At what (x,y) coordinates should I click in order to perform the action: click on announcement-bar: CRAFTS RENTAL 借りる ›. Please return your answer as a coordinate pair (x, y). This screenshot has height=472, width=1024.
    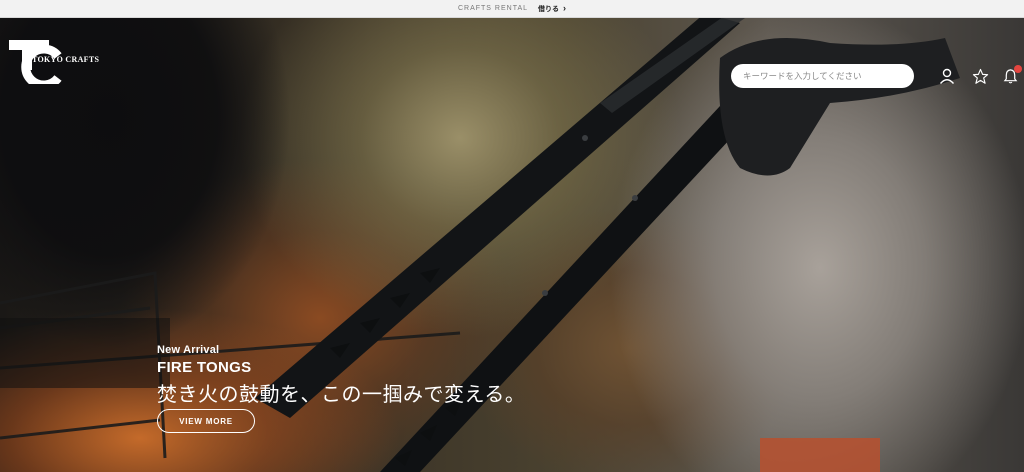
    Looking at the image, I should click on (512, 9).